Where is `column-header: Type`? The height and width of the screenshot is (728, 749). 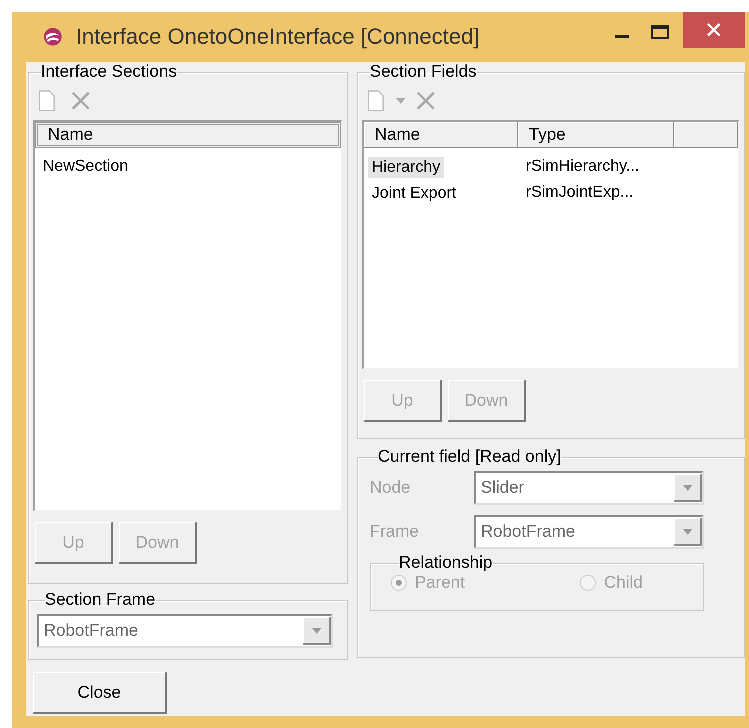
column-header: Type is located at coordinates (596, 135).